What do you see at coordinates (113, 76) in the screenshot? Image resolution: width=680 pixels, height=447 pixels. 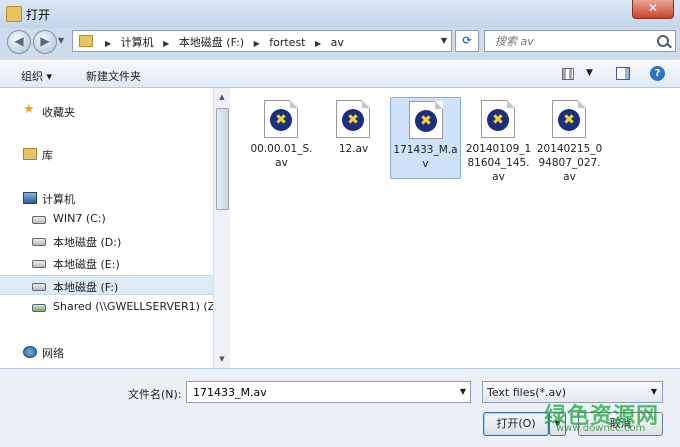 I see `new-folder-button: 新建文件夹` at bounding box center [113, 76].